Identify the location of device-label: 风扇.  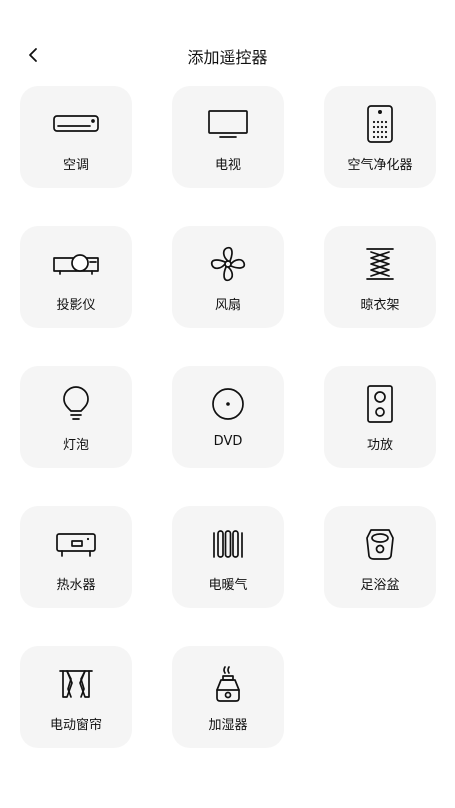
(227, 305).